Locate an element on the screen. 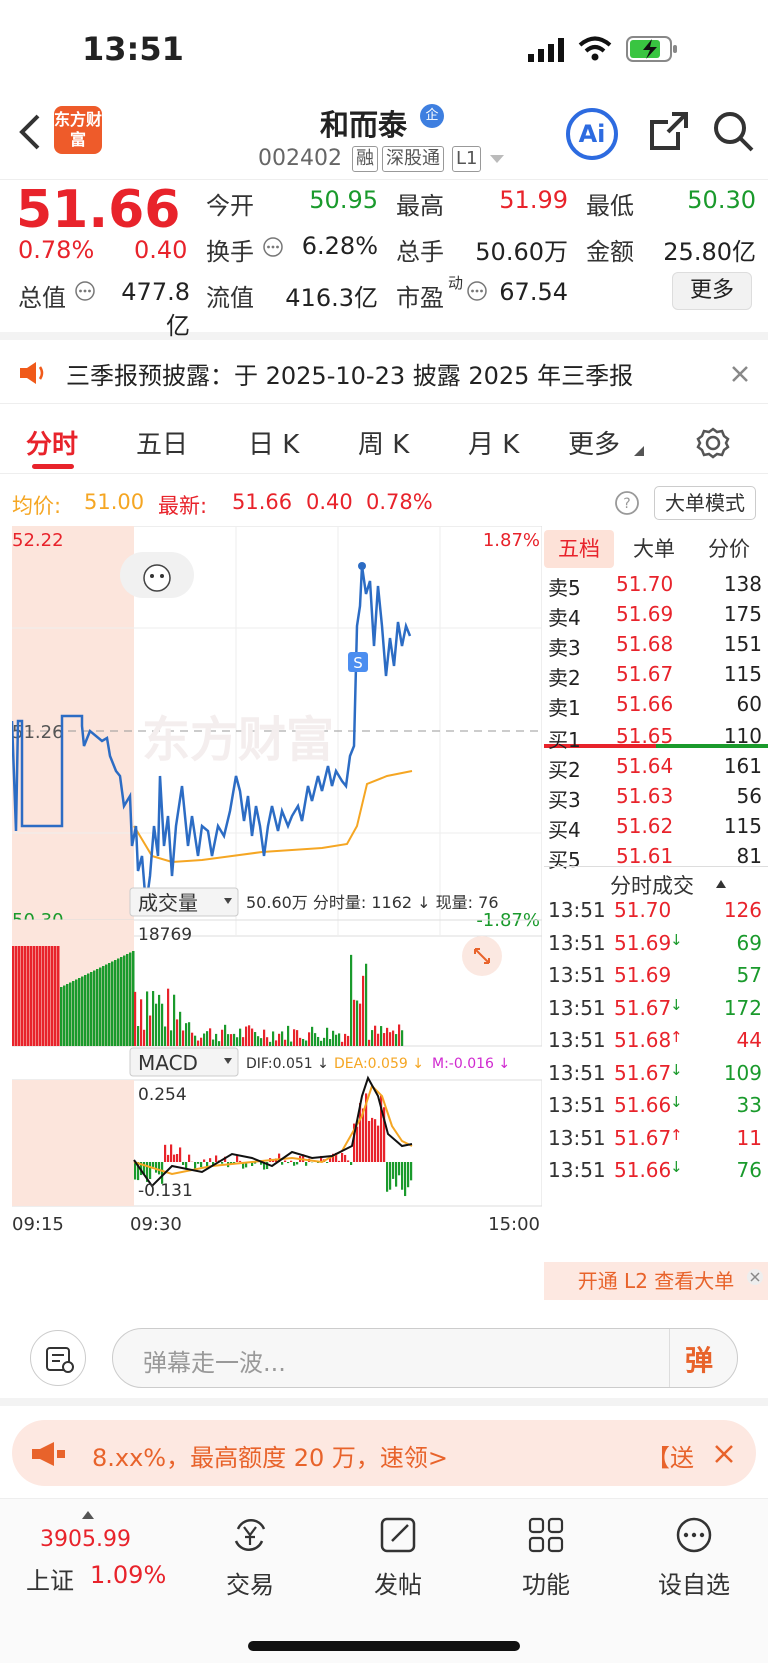 This screenshot has width=768, height=1663. tab-weekly: 周 K is located at coordinates (383, 442).